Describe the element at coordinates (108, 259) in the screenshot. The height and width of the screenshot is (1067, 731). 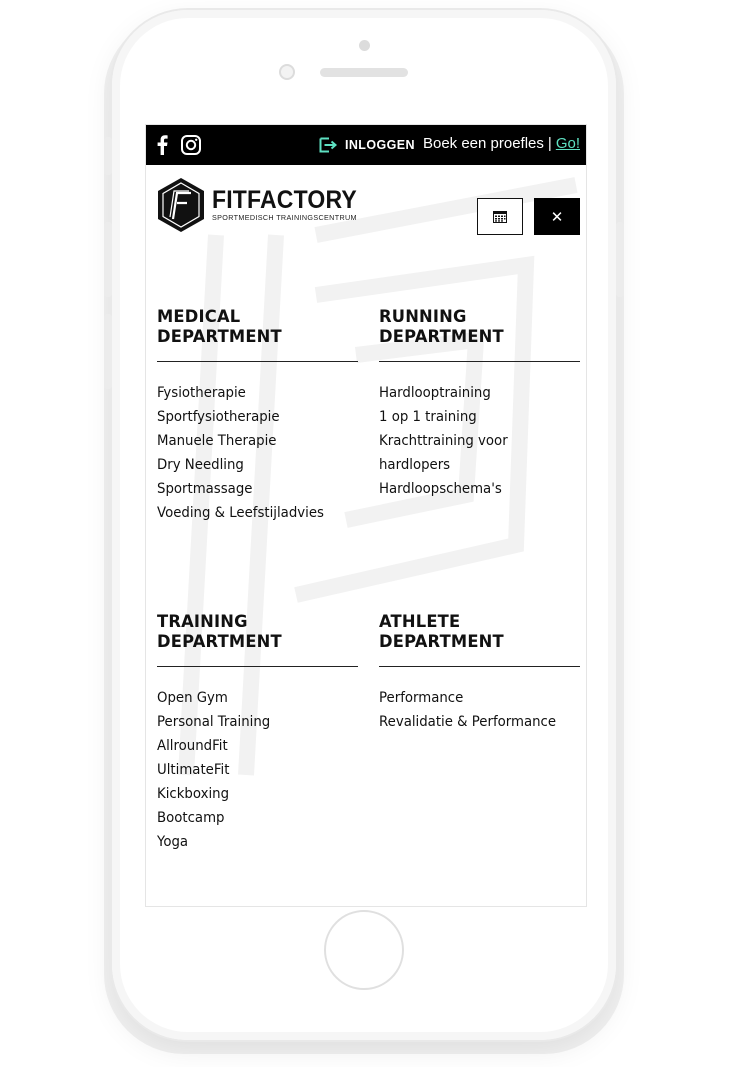
I see `phone-volume-up` at that location.